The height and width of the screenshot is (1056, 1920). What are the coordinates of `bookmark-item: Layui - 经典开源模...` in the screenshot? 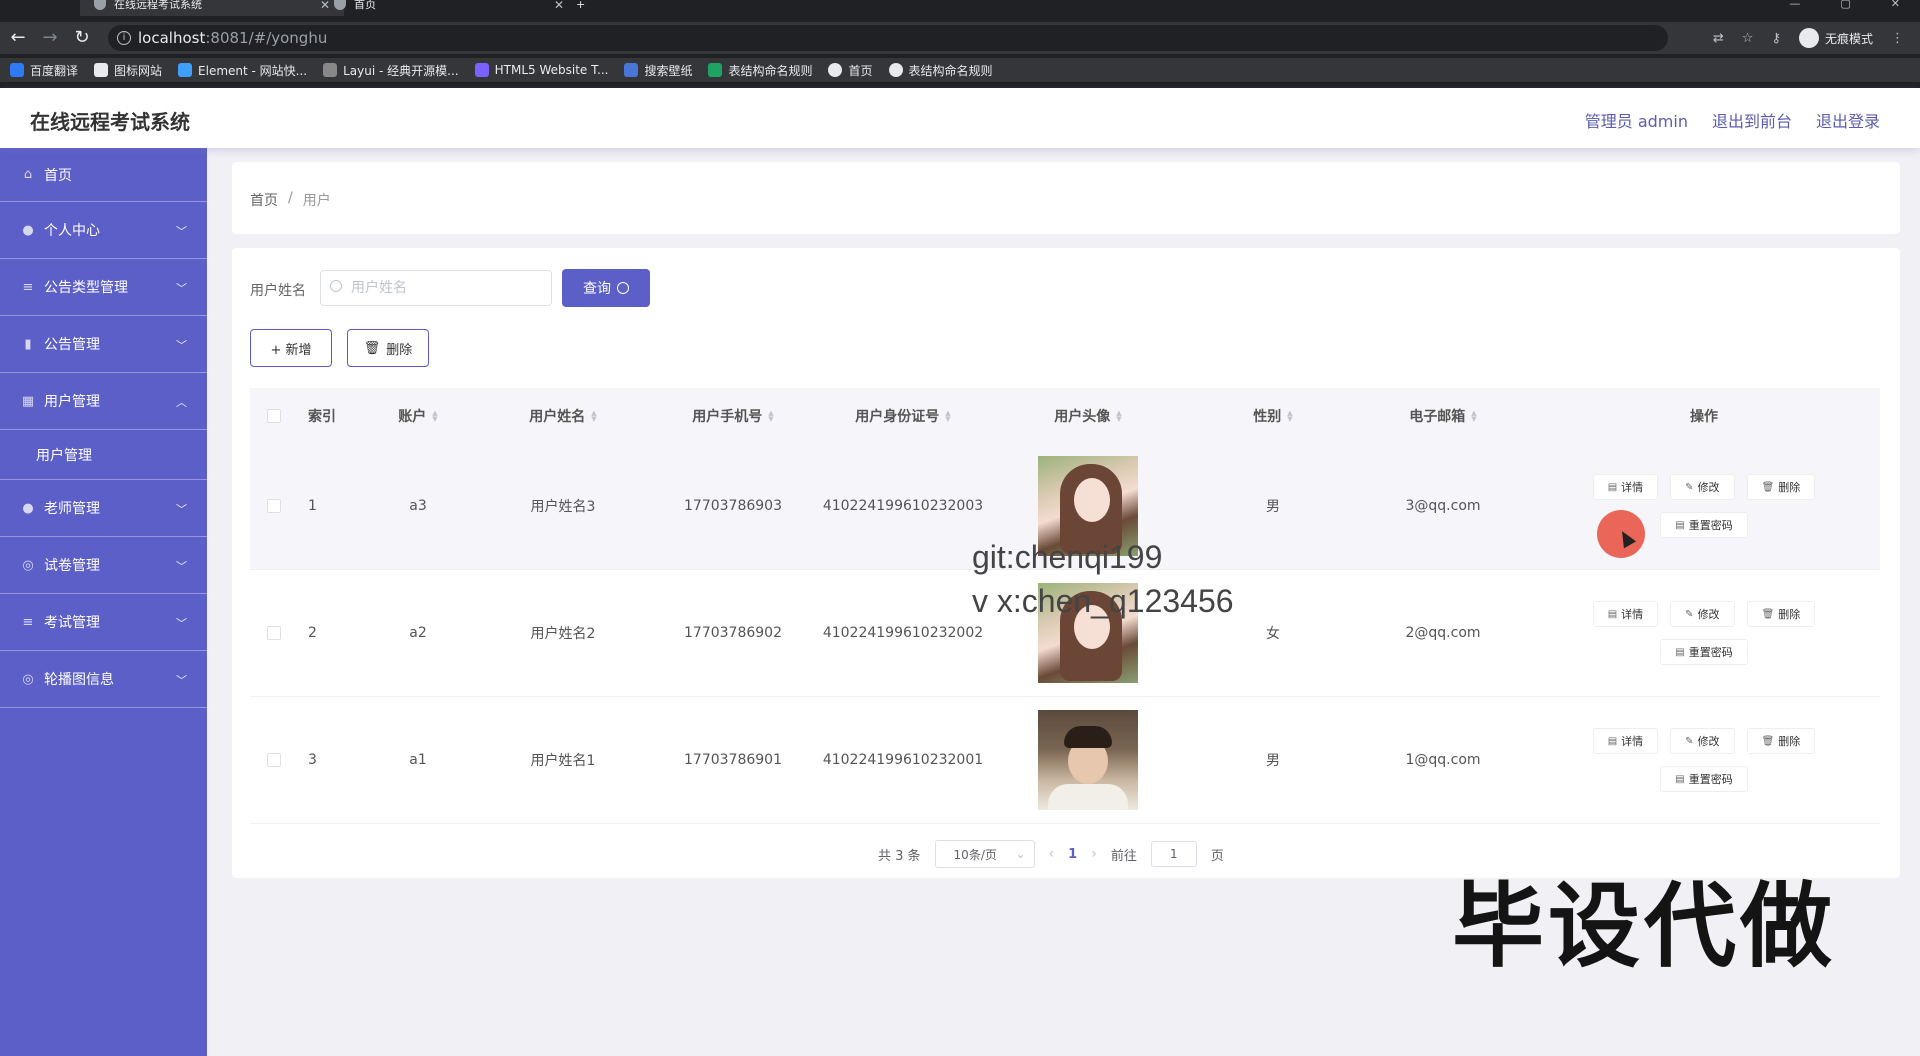 It's located at (391, 70).